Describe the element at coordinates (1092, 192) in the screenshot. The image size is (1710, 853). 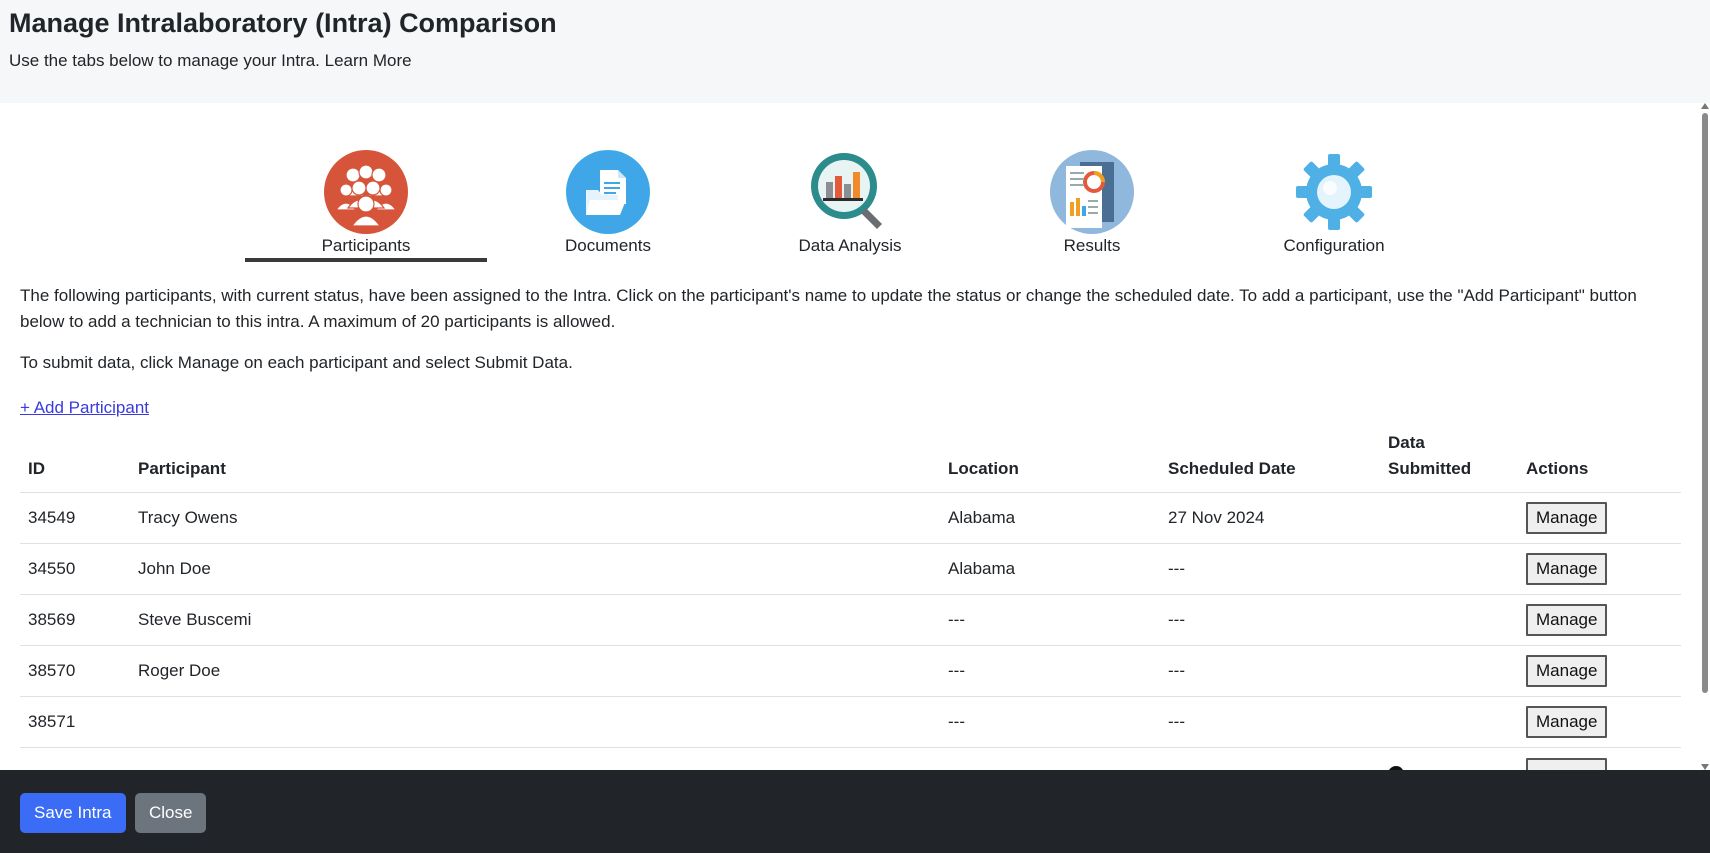
I see `results-icon` at that location.